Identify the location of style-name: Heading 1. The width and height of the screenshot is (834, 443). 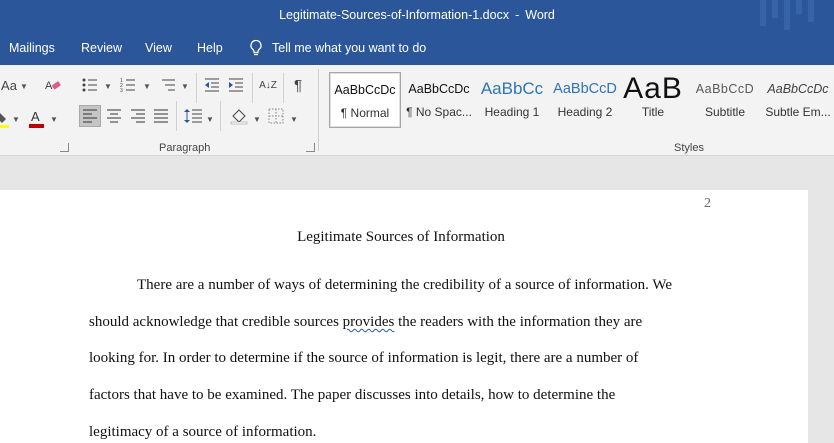
(512, 112).